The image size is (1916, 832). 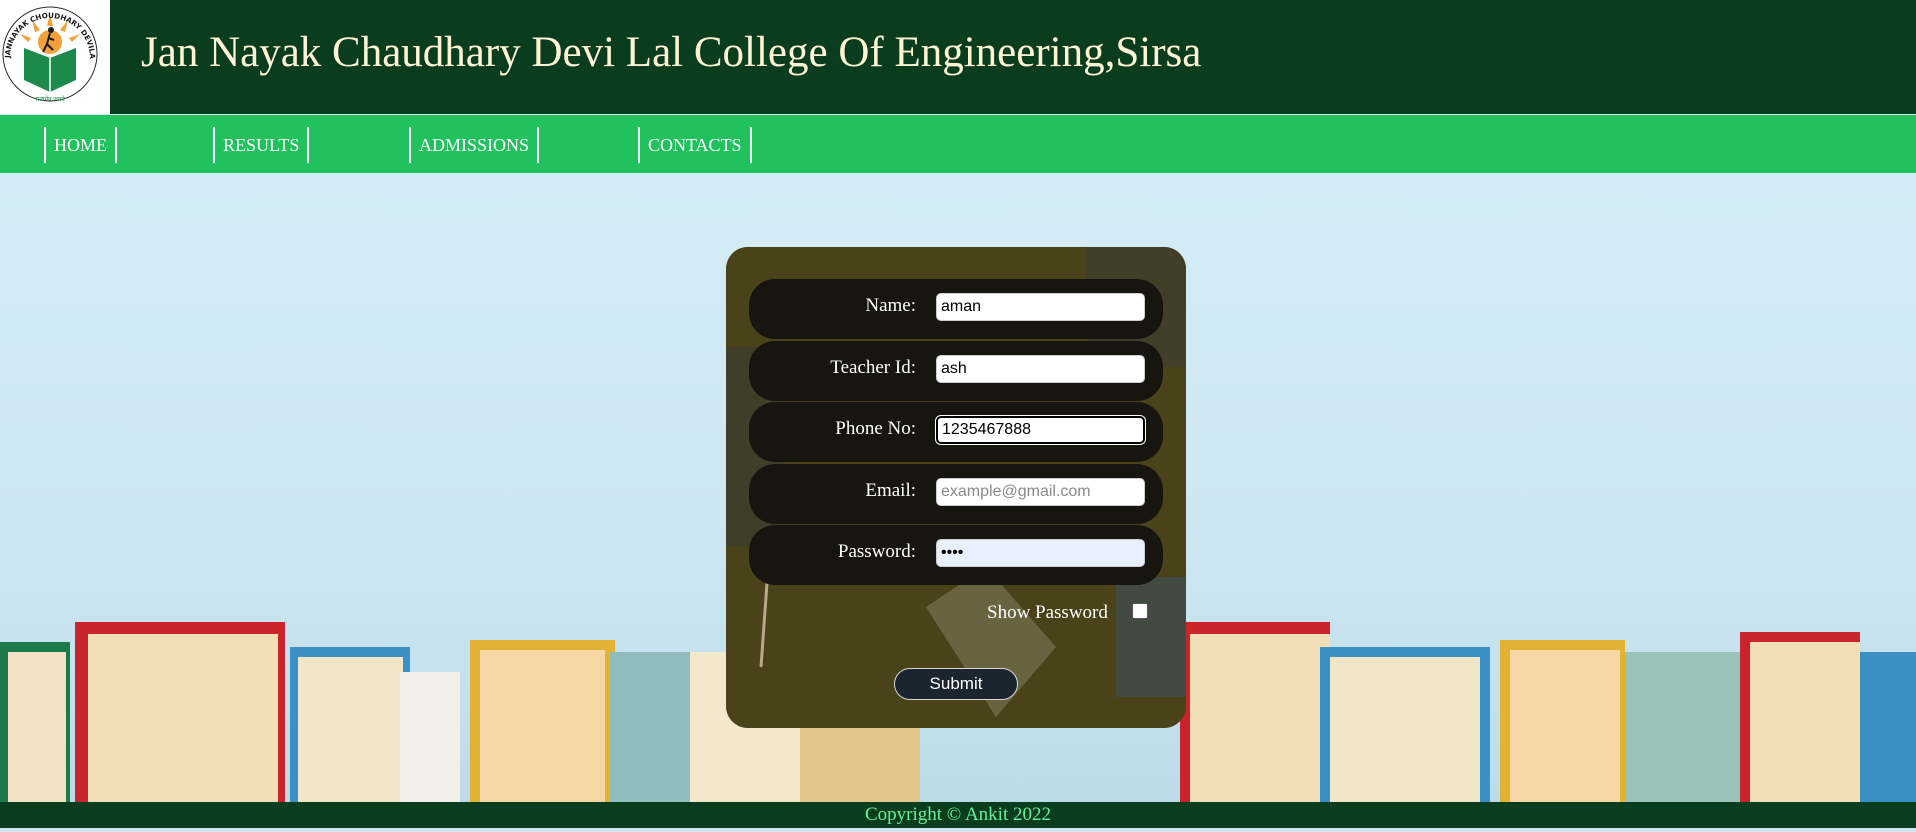 I want to click on phone-row: Phone No:, so click(x=956, y=432).